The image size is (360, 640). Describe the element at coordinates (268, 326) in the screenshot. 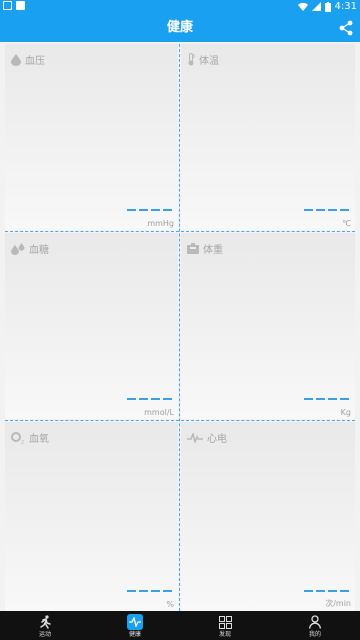

I see `weight-card: 体重 Kg` at that location.